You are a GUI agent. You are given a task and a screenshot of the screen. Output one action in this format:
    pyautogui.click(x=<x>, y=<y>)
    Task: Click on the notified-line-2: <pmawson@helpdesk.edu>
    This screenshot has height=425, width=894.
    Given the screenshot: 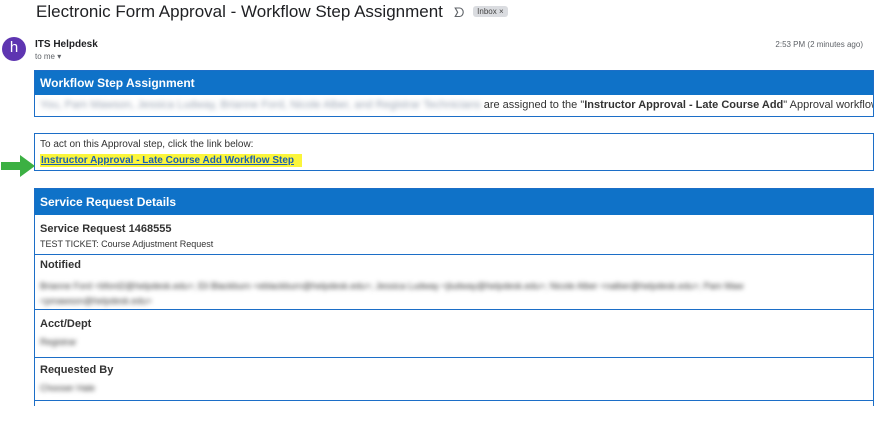 What is the action you would take?
    pyautogui.click(x=96, y=301)
    